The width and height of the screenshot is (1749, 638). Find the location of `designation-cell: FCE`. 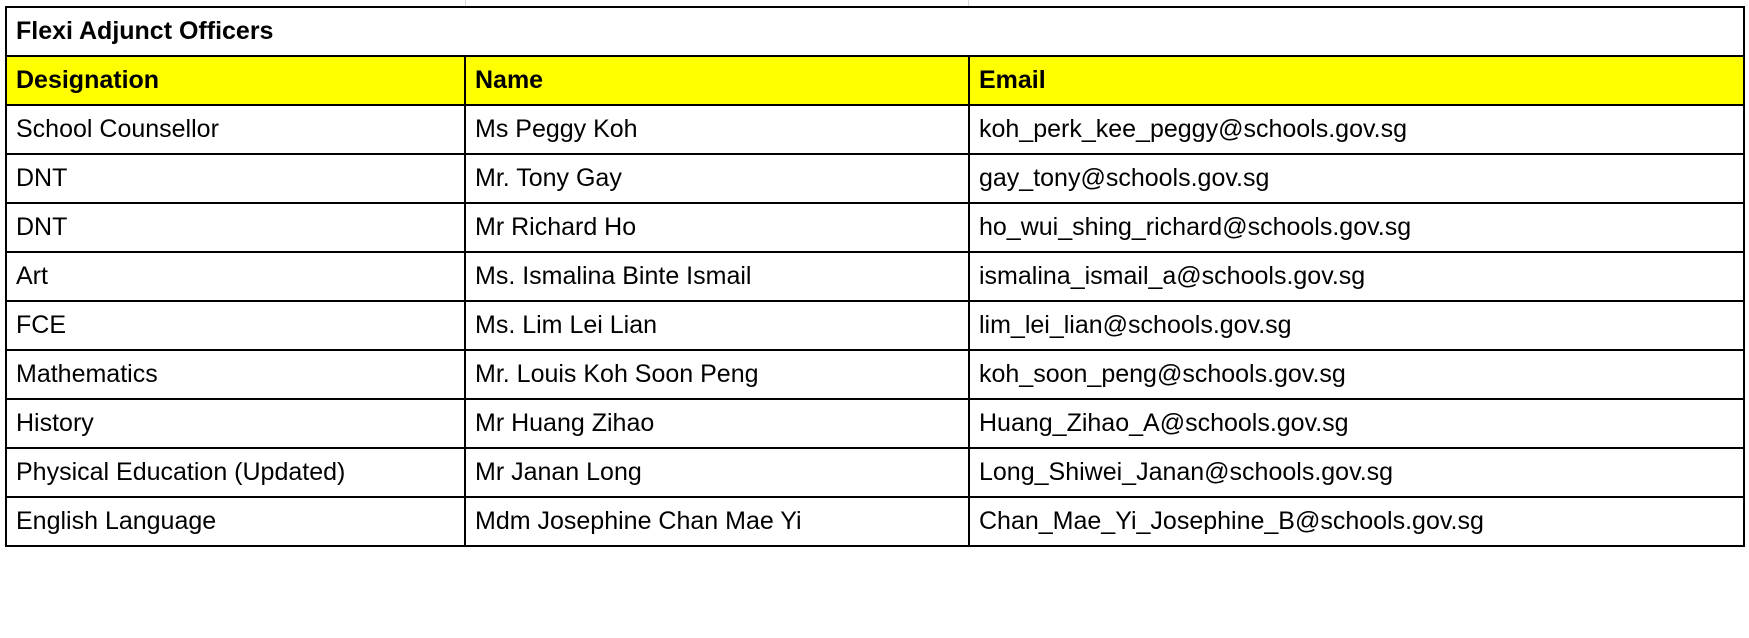

designation-cell: FCE is located at coordinates (235, 325).